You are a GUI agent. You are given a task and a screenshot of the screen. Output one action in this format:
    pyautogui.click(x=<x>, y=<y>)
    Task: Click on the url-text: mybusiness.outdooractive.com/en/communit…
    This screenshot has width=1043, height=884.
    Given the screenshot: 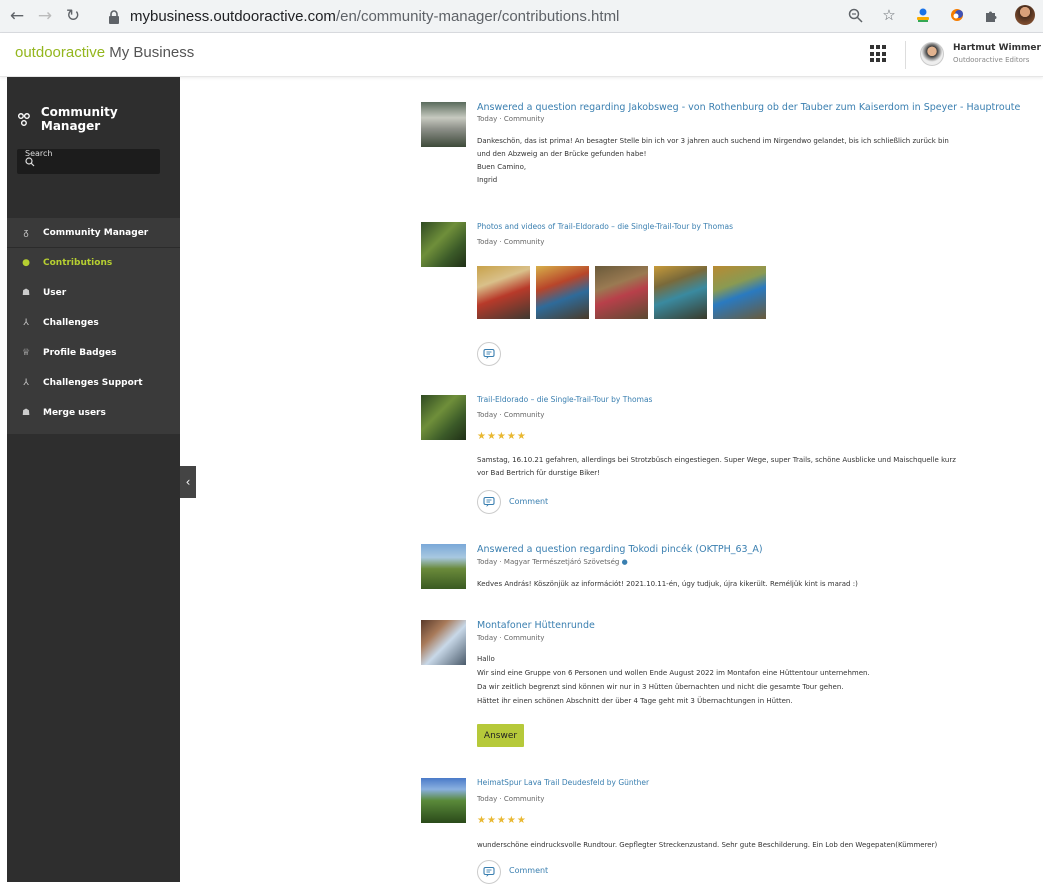 What is the action you would take?
    pyautogui.click(x=375, y=16)
    